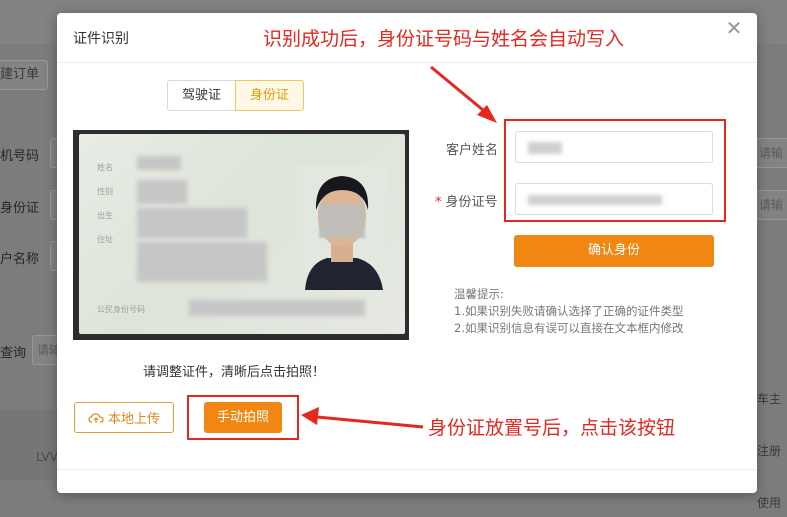 This screenshot has height=517, width=787. Describe the element at coordinates (471, 202) in the screenshot. I see `id-number-label-text: 身份证号` at that location.